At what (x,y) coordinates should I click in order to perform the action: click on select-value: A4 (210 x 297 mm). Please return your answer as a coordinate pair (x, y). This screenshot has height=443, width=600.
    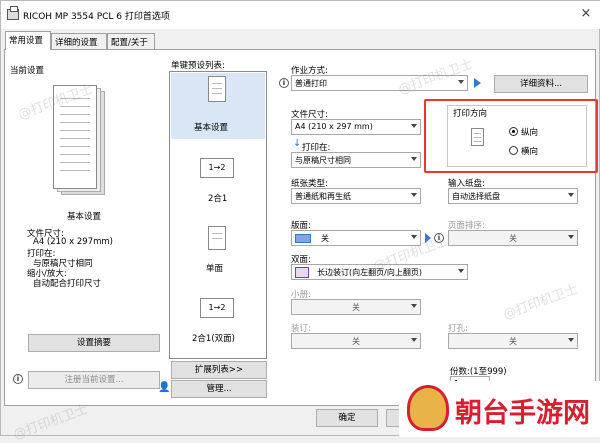
    Looking at the image, I should click on (334, 126).